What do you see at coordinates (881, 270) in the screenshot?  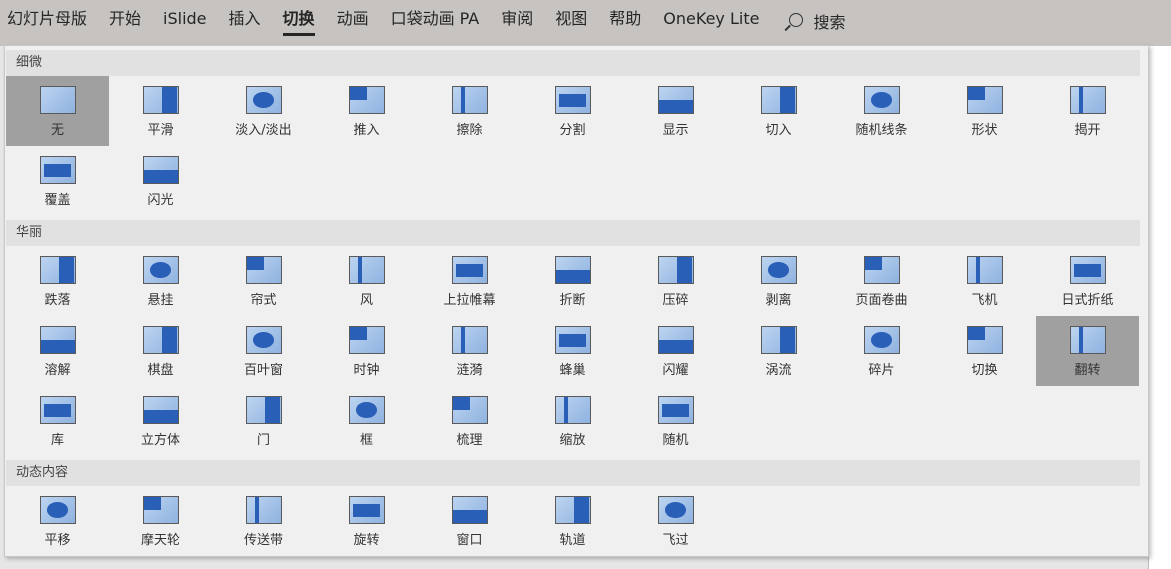 I see `page-curl-icon` at bounding box center [881, 270].